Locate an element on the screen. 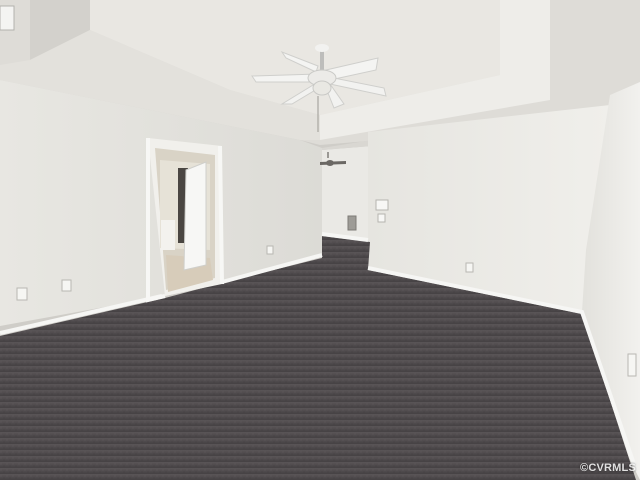 Image resolution: width=640 pixels, height=480 pixels. wall-plate is located at coordinates (7, 18).